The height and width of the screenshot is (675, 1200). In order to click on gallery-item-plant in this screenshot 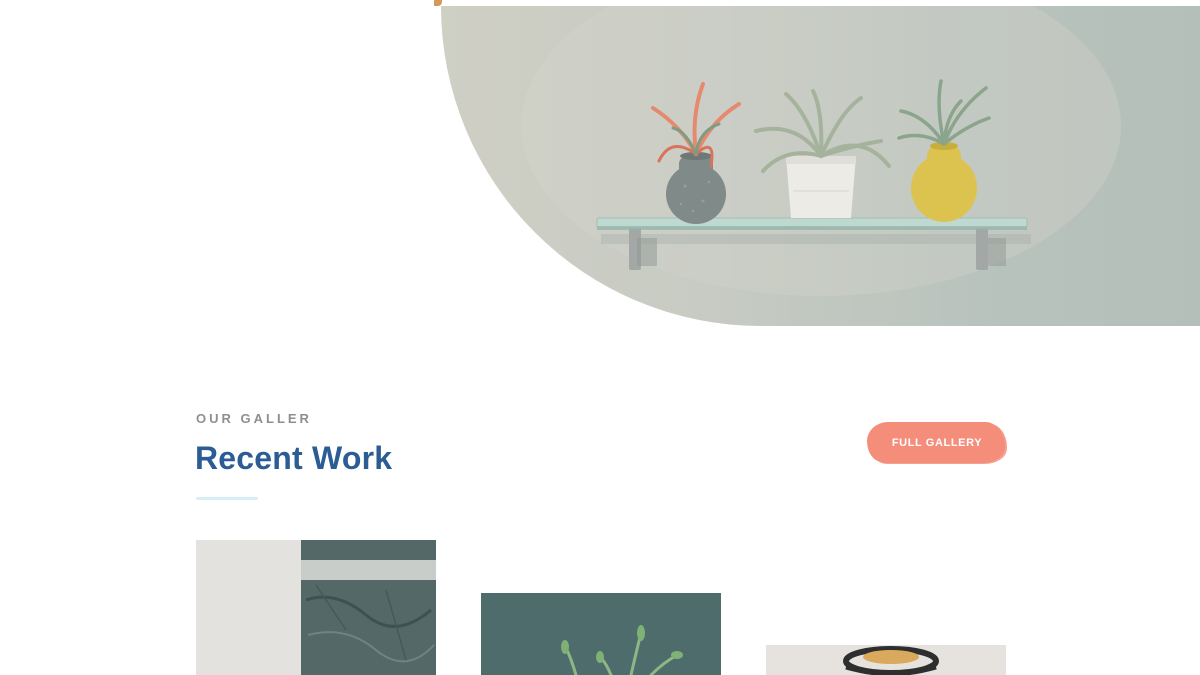, I will do `click(601, 634)`.